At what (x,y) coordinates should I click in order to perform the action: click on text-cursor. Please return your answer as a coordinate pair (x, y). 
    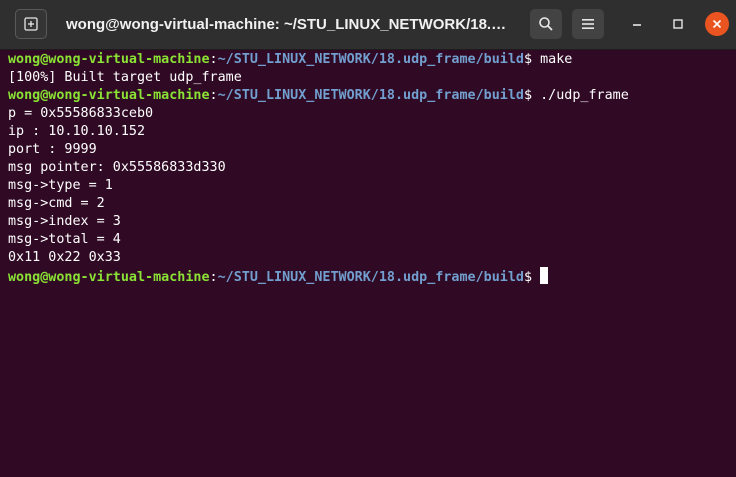
    Looking at the image, I should click on (544, 275).